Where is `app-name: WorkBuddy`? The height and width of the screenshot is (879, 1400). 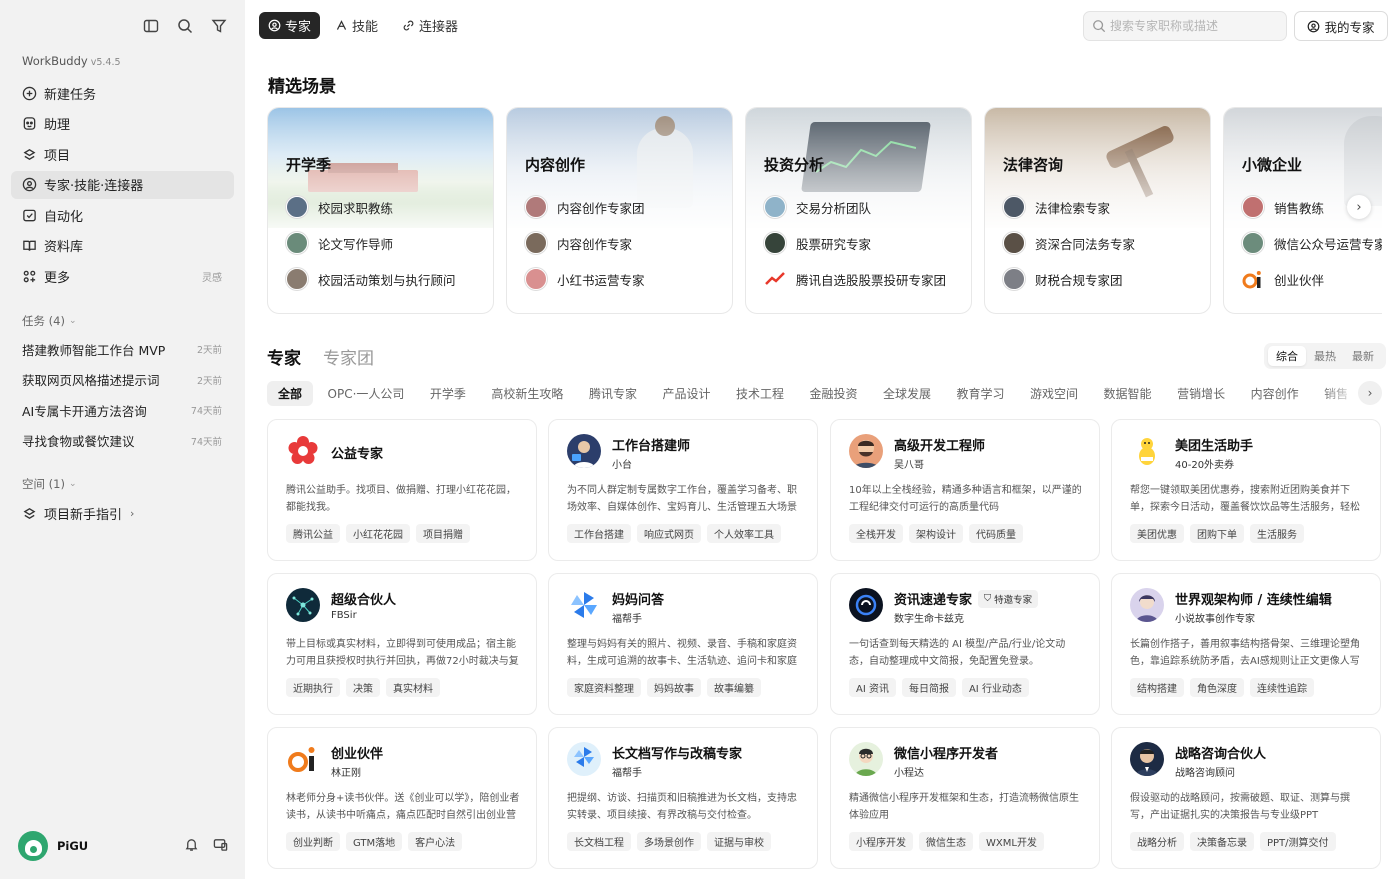
app-name: WorkBuddy is located at coordinates (55, 61).